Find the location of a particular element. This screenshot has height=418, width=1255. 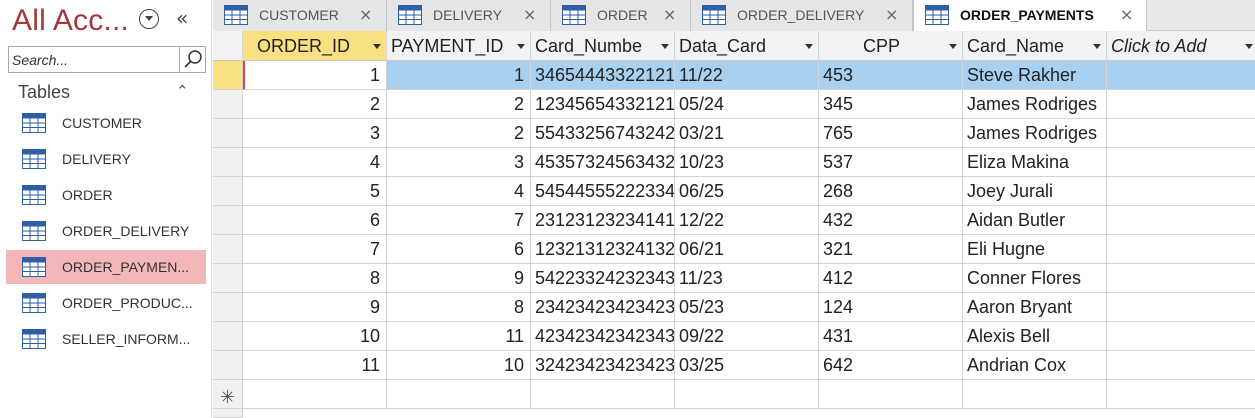

table-cell: 23123123234141 is located at coordinates (603, 220).